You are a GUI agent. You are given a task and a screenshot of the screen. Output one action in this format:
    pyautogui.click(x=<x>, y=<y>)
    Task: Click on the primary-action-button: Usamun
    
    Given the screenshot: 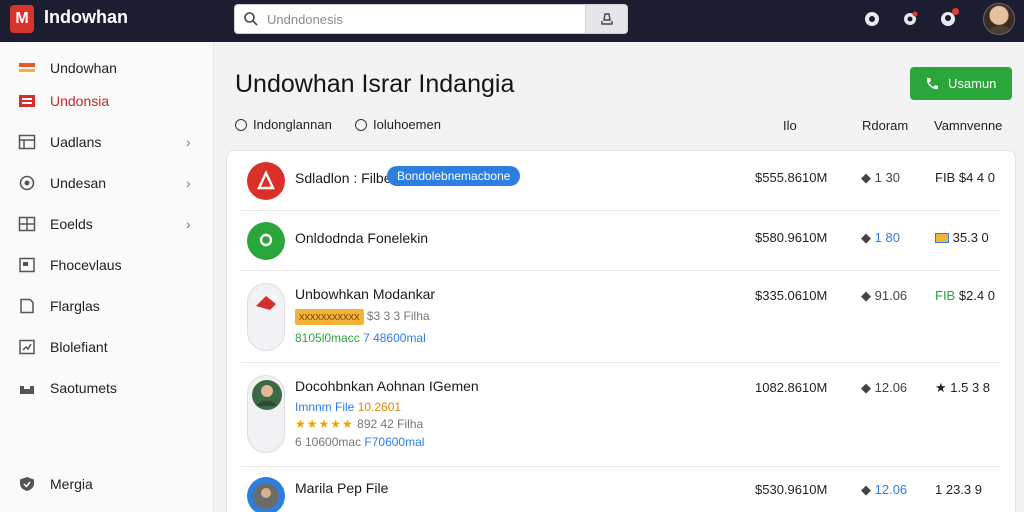 What is the action you would take?
    pyautogui.click(x=961, y=83)
    